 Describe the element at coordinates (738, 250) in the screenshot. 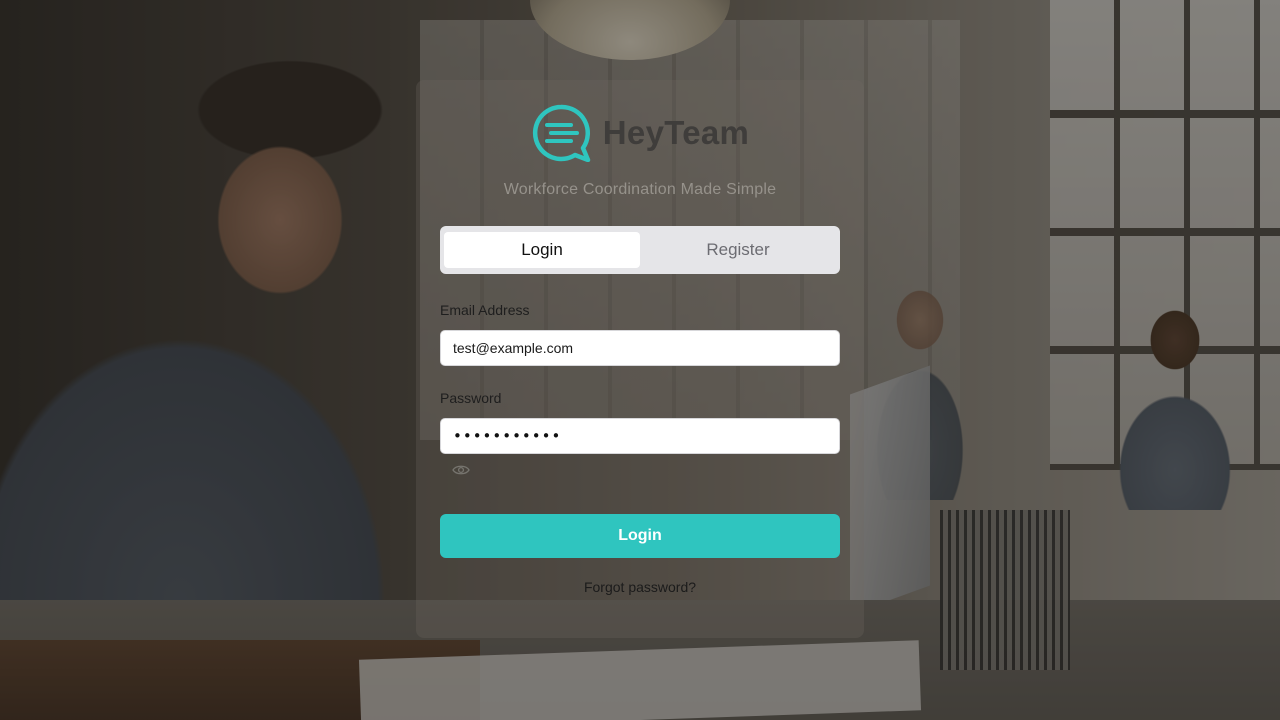

I see `tab-register: Register` at that location.